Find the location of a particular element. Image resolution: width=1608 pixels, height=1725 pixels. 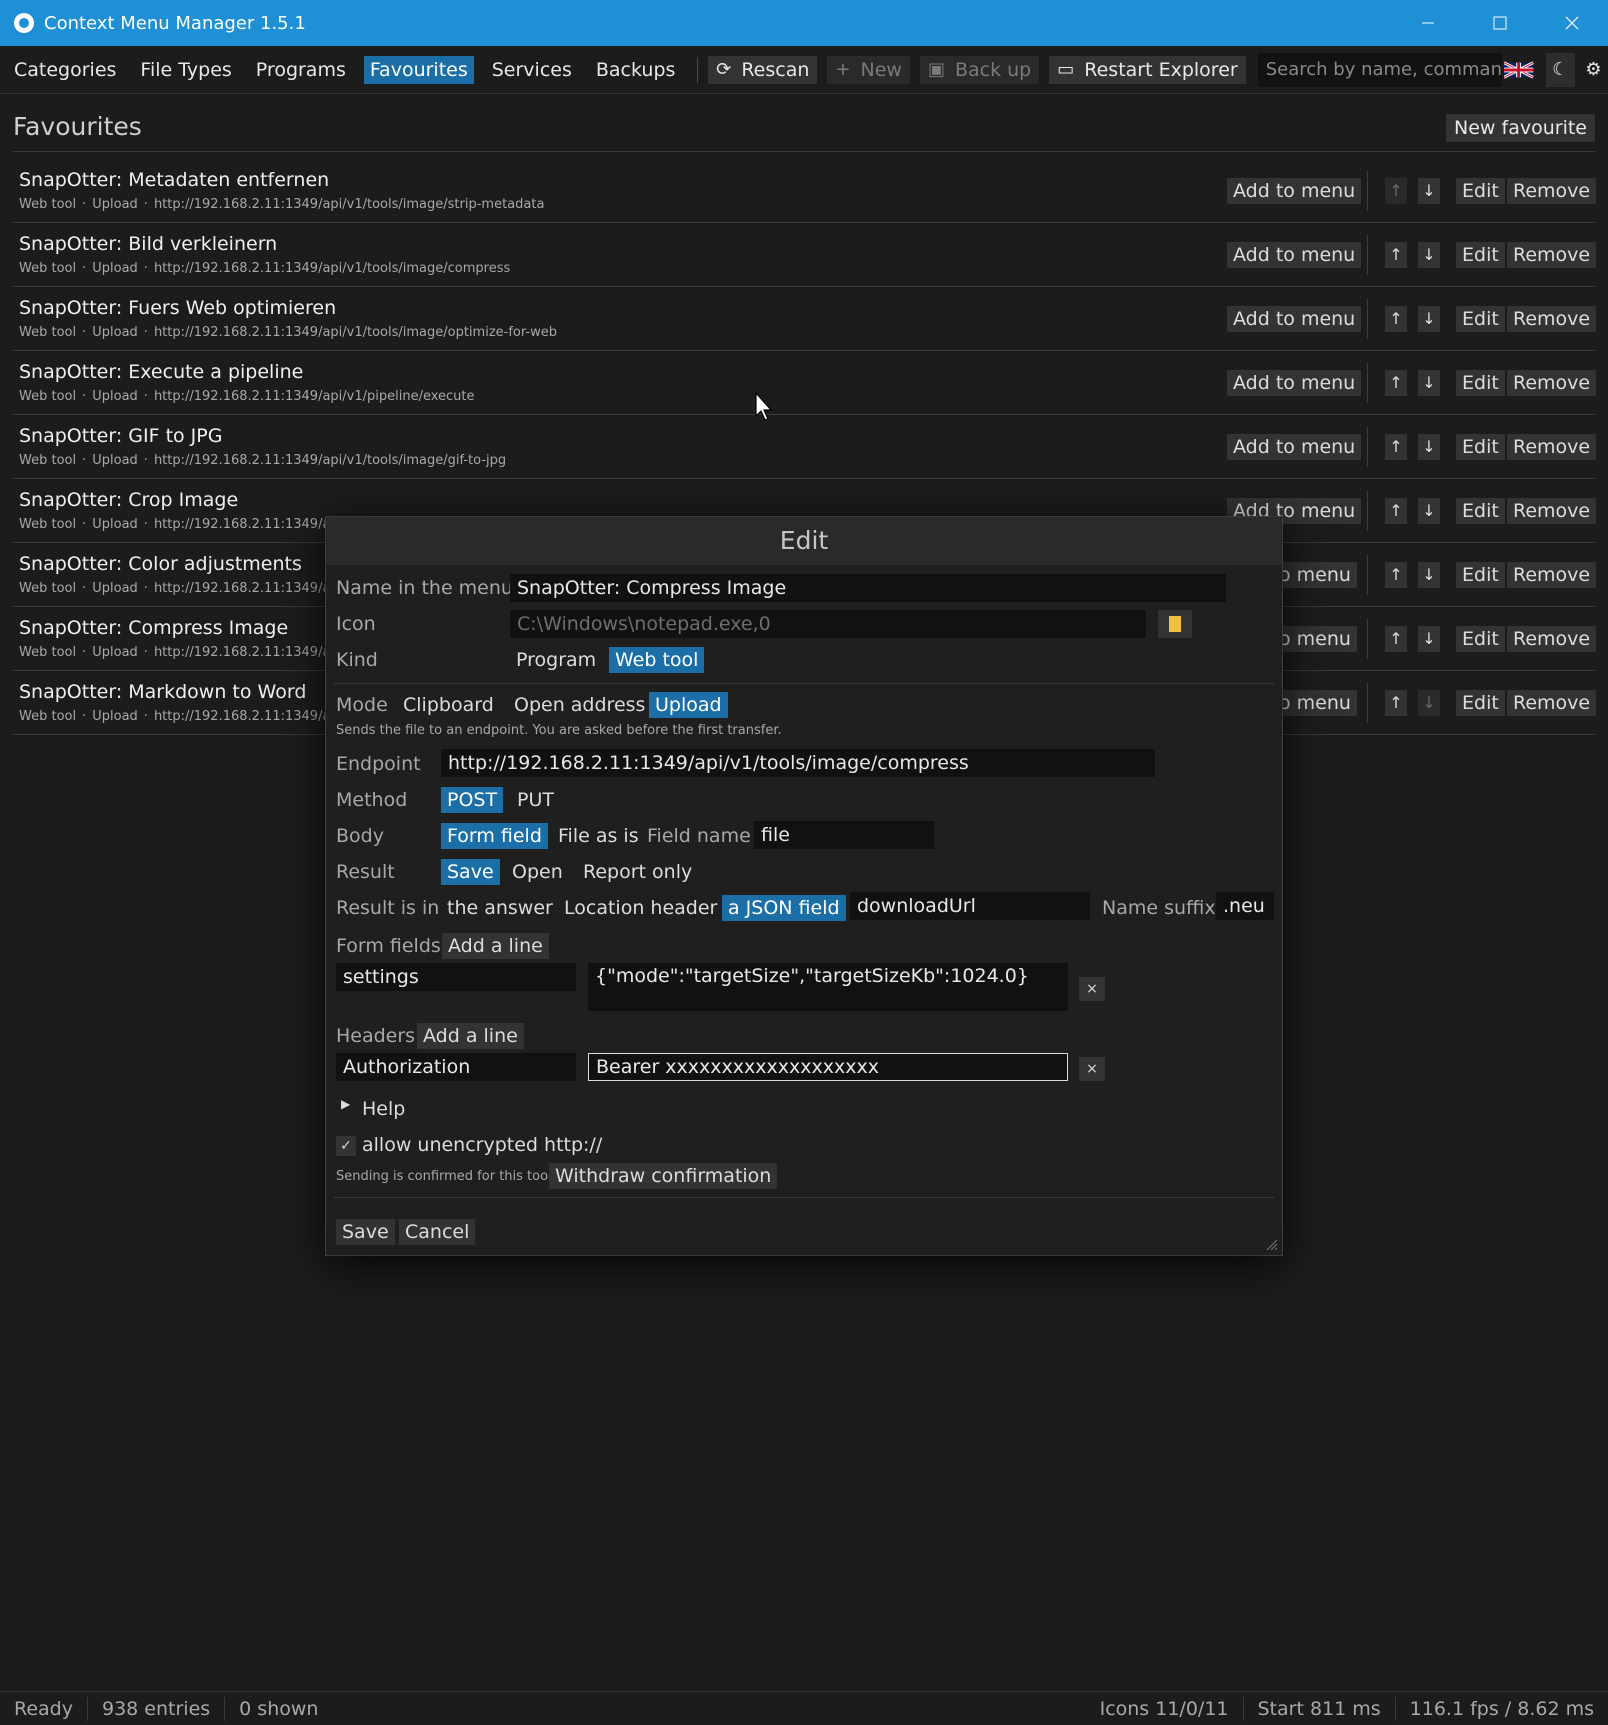

name-suffix-input: .neu is located at coordinates (1245, 906).